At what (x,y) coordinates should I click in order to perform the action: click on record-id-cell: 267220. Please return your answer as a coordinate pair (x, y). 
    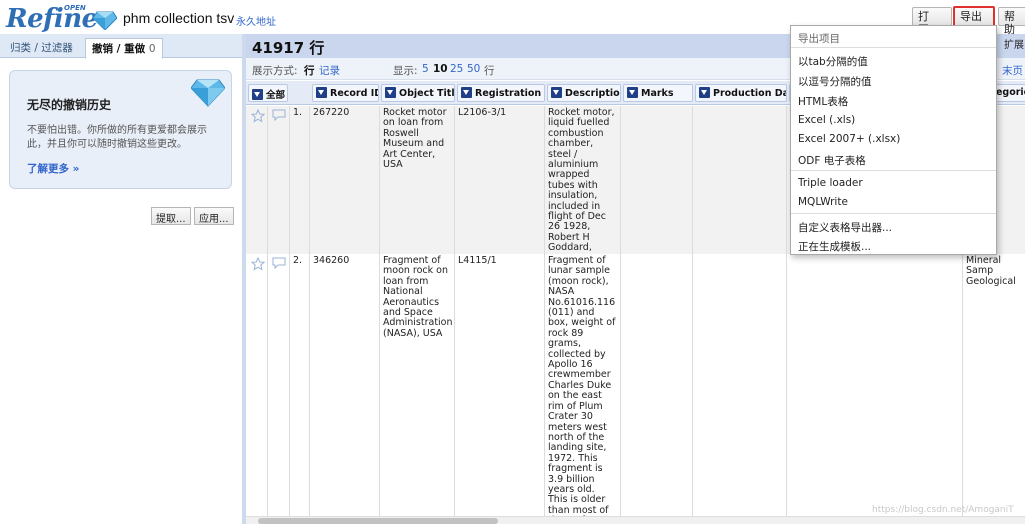
    Looking at the image, I should click on (345, 180).